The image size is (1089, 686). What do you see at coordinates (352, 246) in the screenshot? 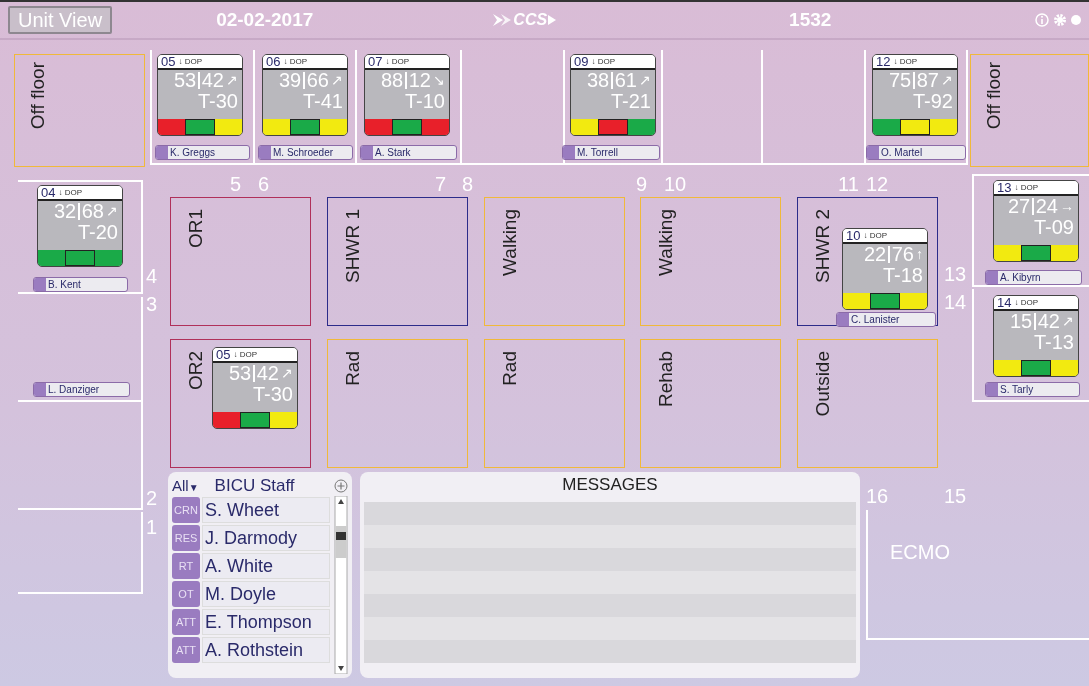
I see `room-label: SHWR 1` at bounding box center [352, 246].